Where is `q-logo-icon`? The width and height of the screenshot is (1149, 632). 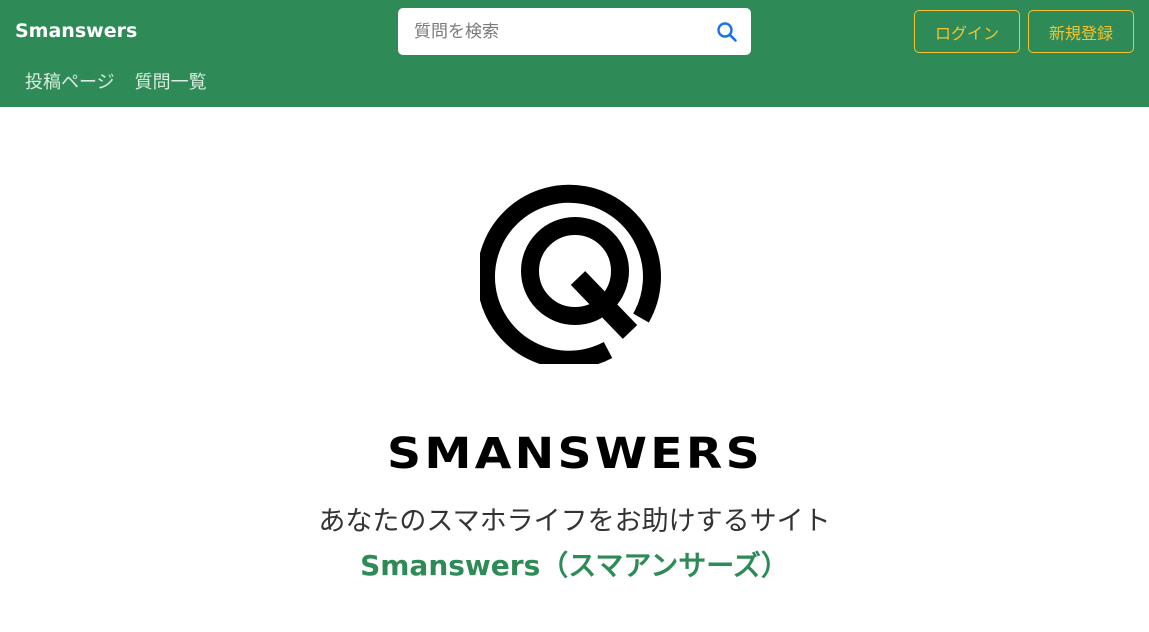
q-logo-icon is located at coordinates (570, 274).